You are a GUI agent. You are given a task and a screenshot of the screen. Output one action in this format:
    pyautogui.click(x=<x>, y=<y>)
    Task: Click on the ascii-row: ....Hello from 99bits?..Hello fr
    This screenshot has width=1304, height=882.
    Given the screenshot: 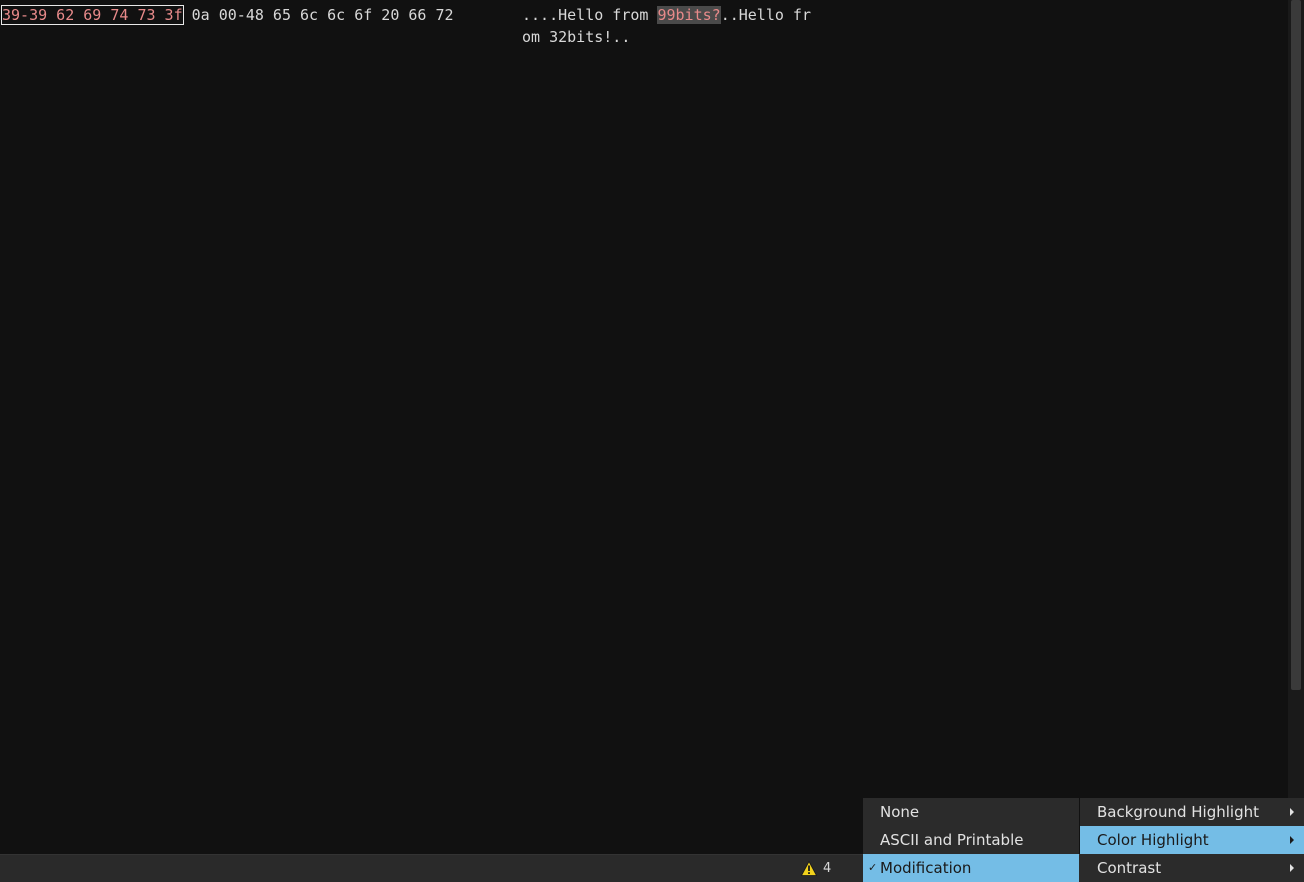 What is the action you would take?
    pyautogui.click(x=666, y=15)
    